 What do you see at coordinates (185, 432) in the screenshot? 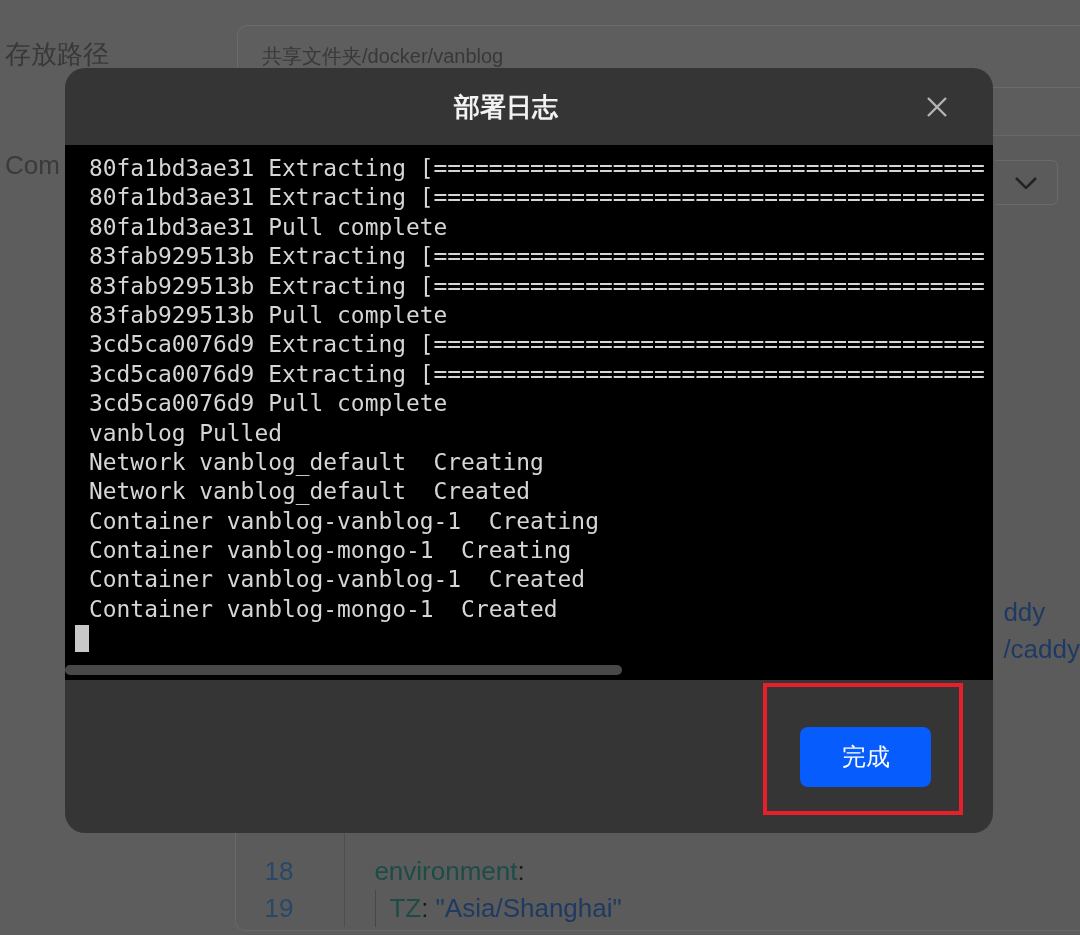
I see `terminal-line: vanblog Pulled` at bounding box center [185, 432].